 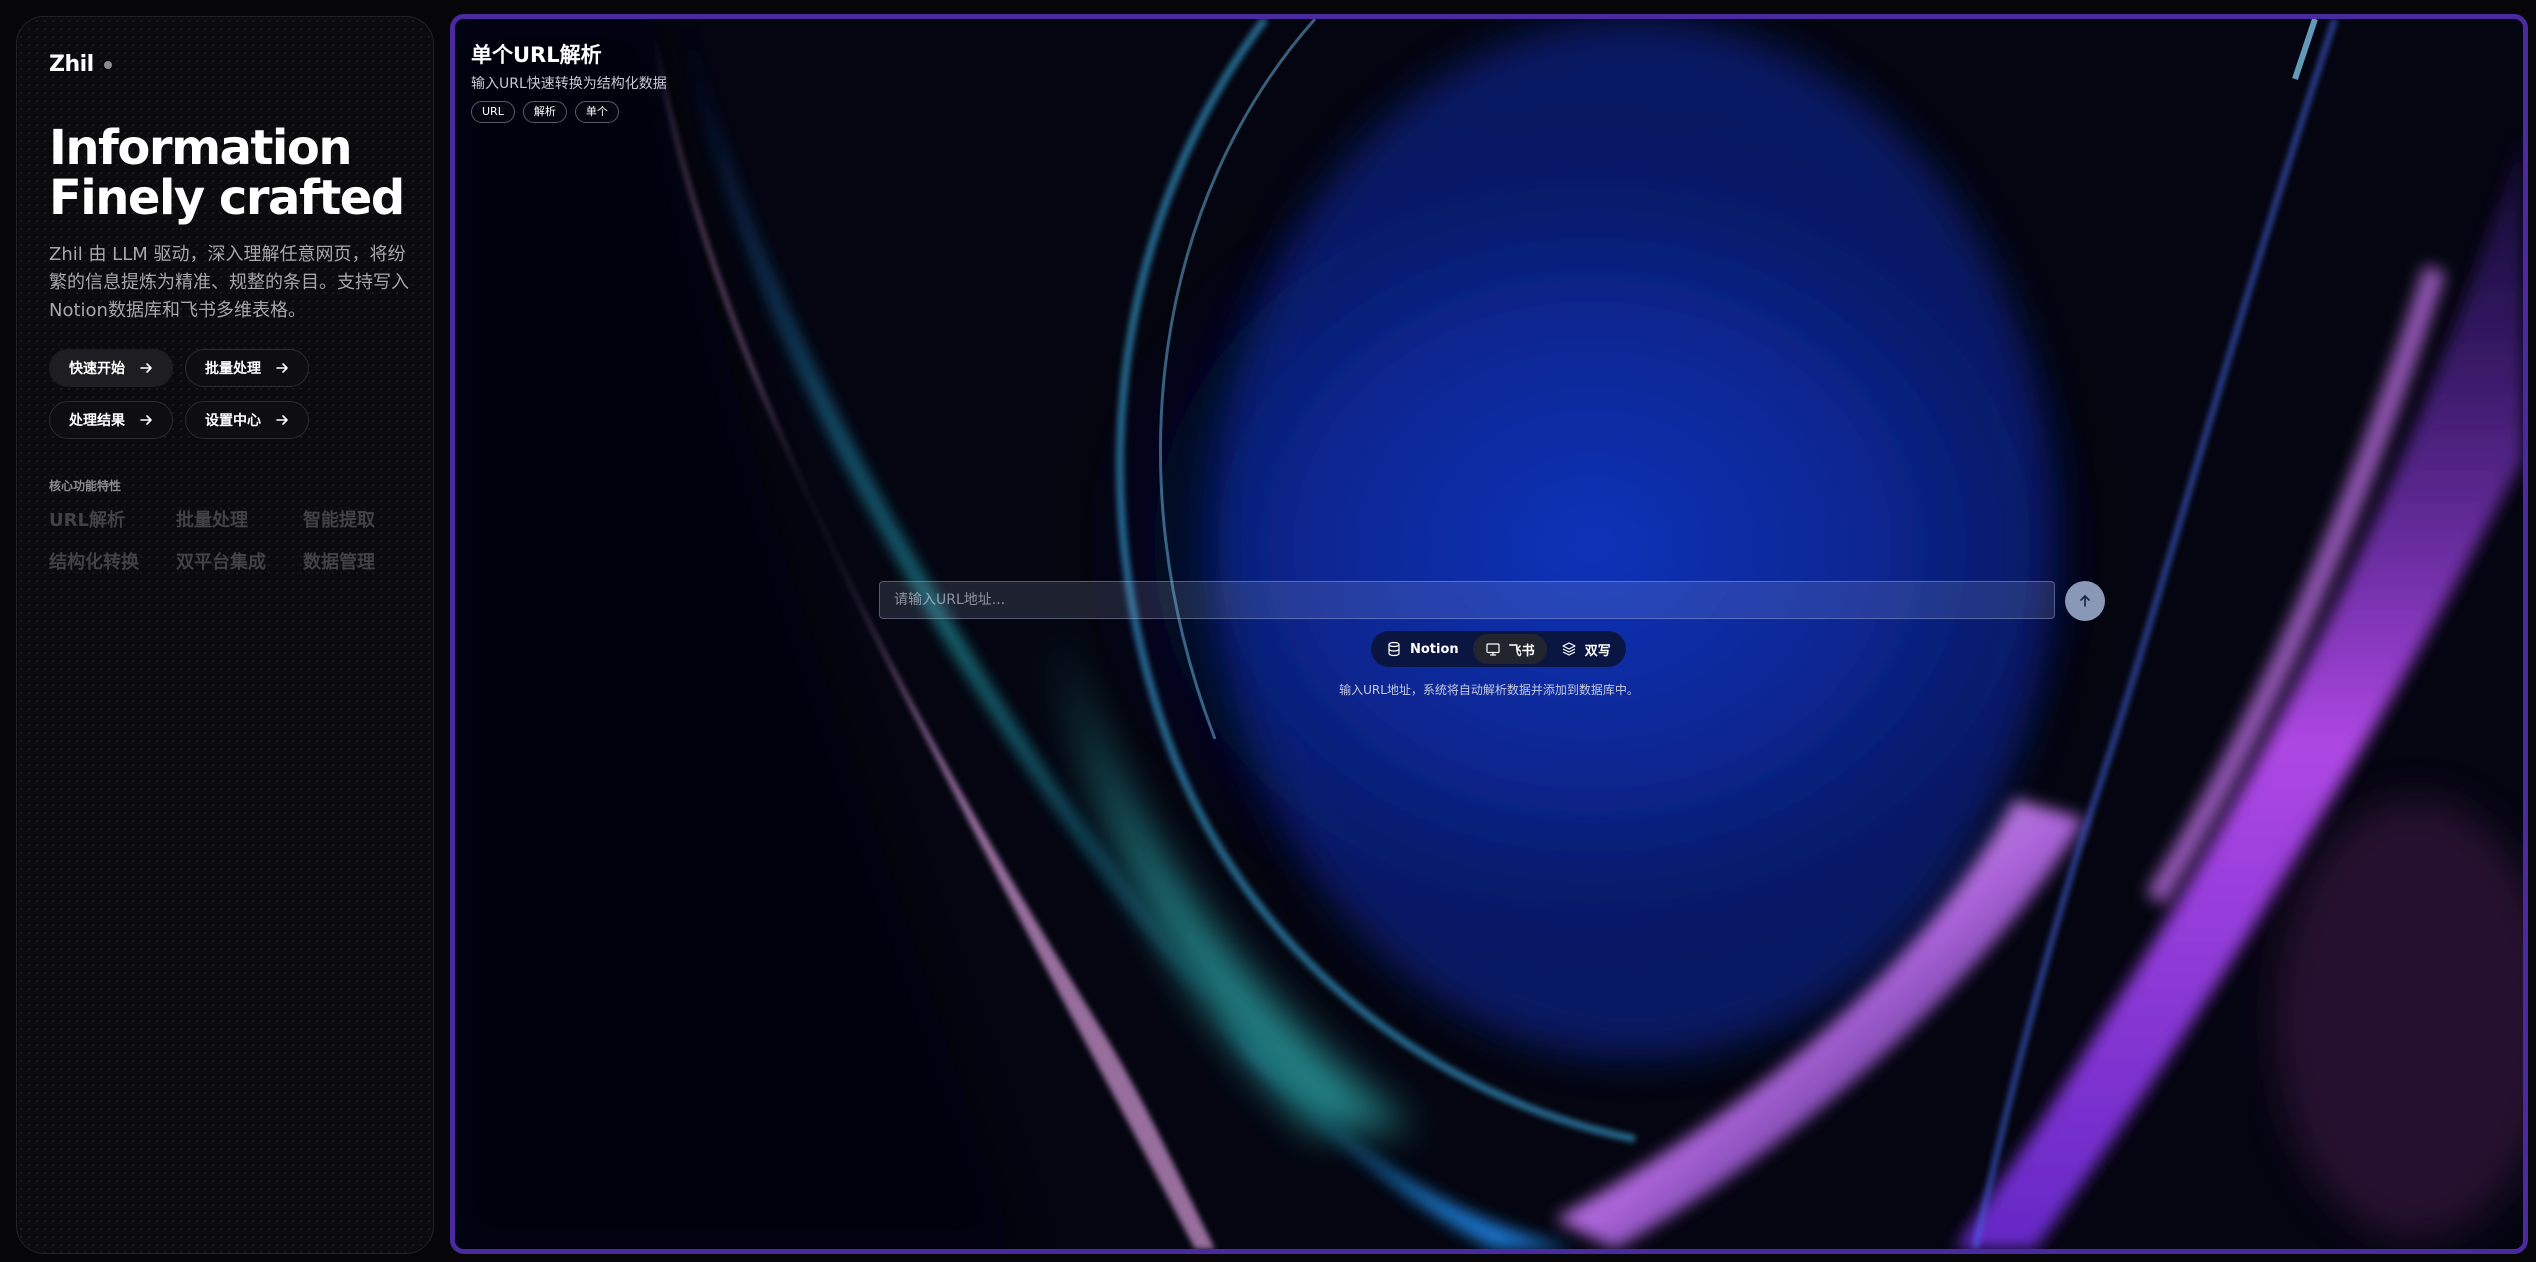 I want to click on tag-parse: 解析, so click(x=544, y=112).